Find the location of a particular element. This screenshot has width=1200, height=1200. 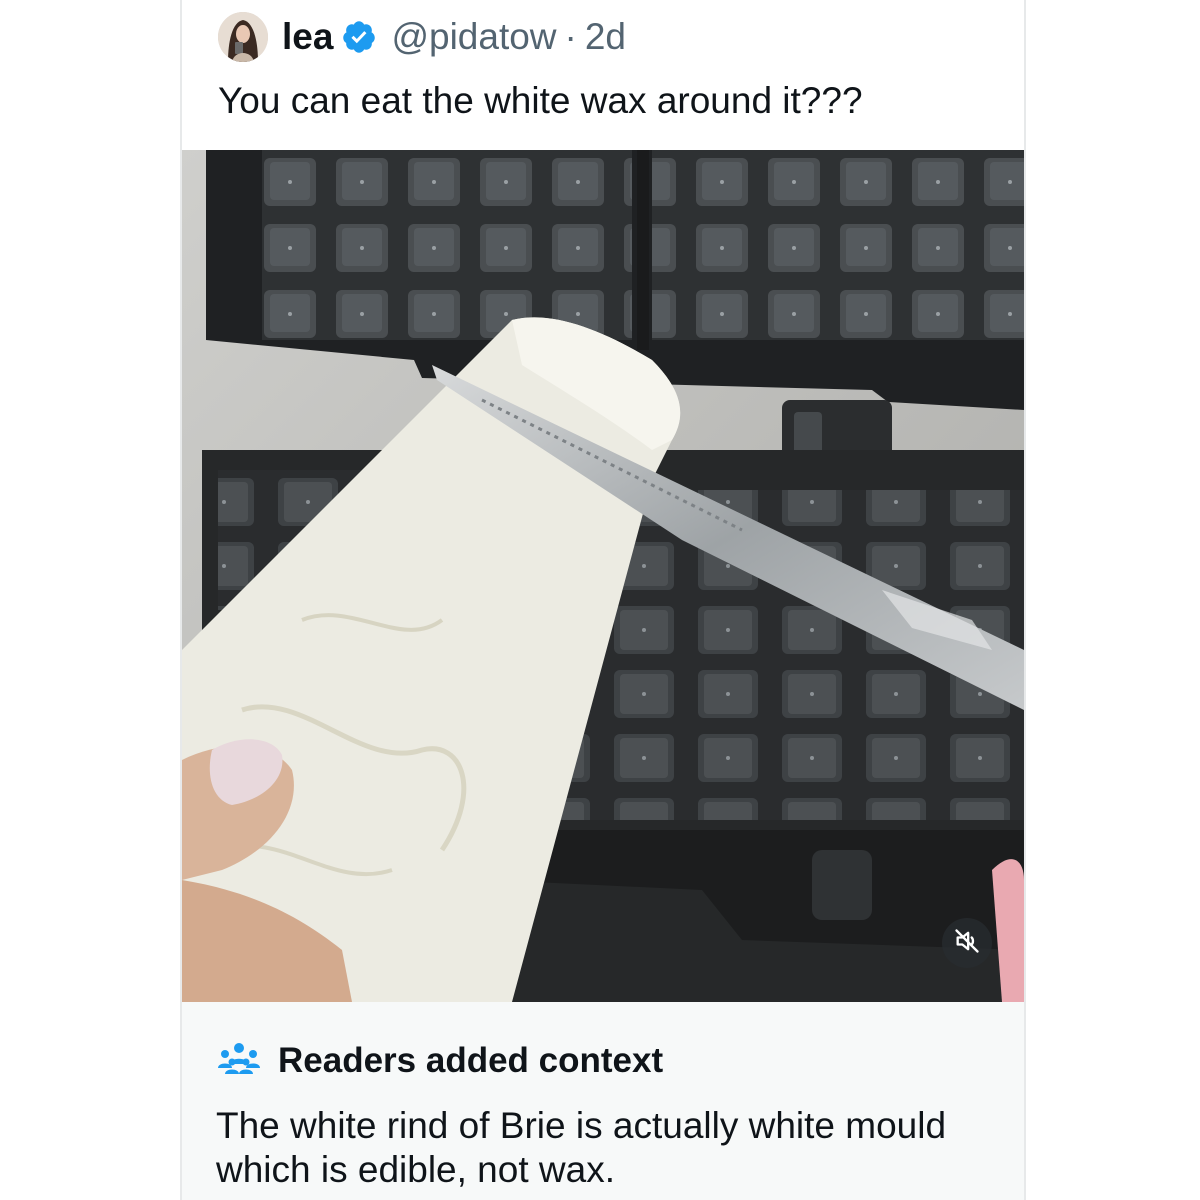

author-name: lea is located at coordinates (307, 37).